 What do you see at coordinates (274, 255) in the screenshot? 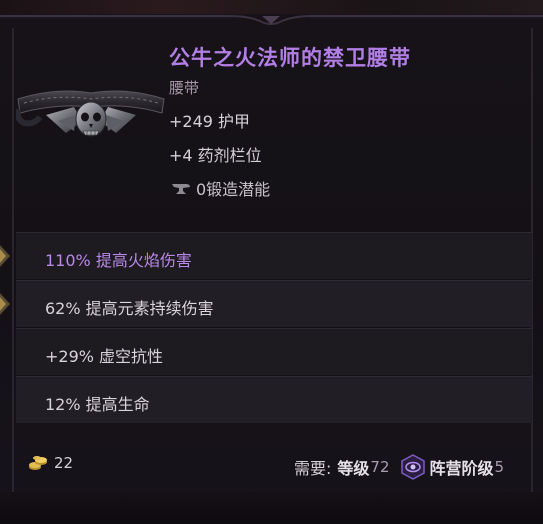
I see `affix-row: 110% 提高火焰伤害` at bounding box center [274, 255].